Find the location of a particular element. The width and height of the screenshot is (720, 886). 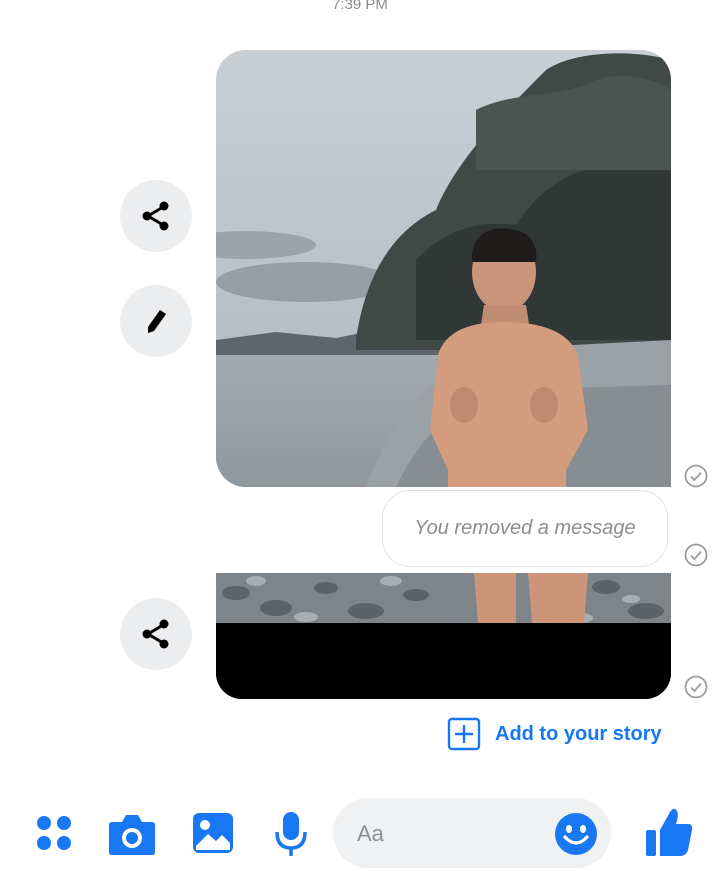

microphone-icon is located at coordinates (291, 834).